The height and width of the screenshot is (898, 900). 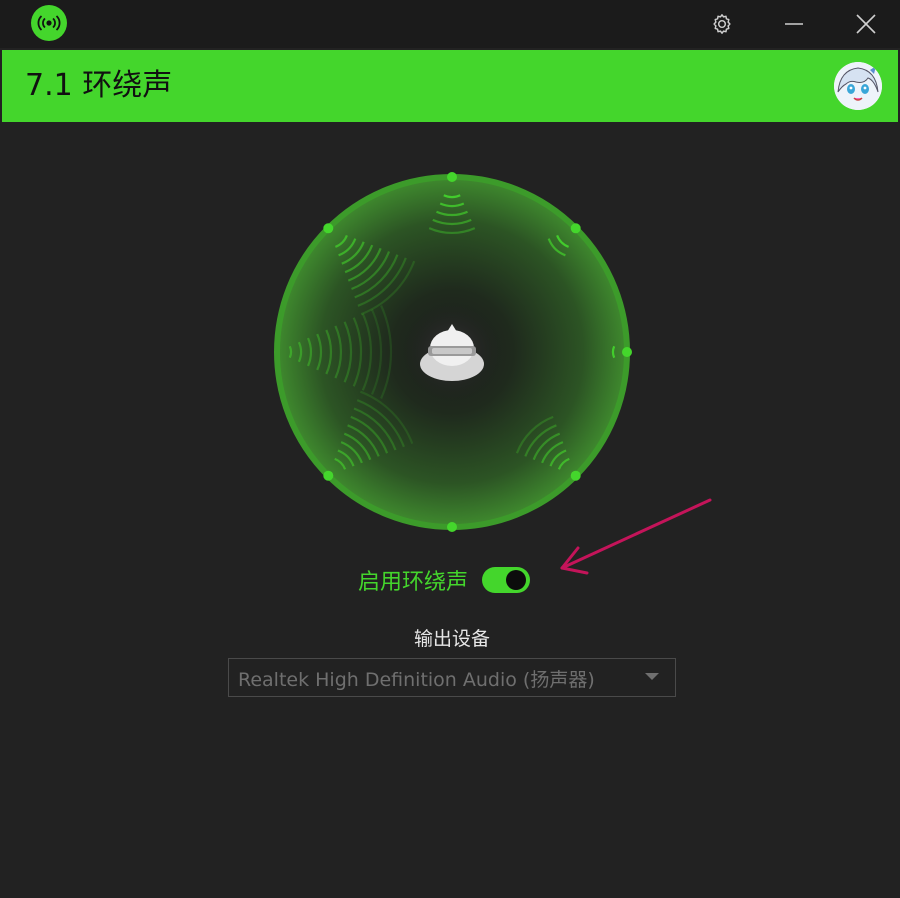 I want to click on page-title: 7.1 环绕声, so click(x=99, y=85).